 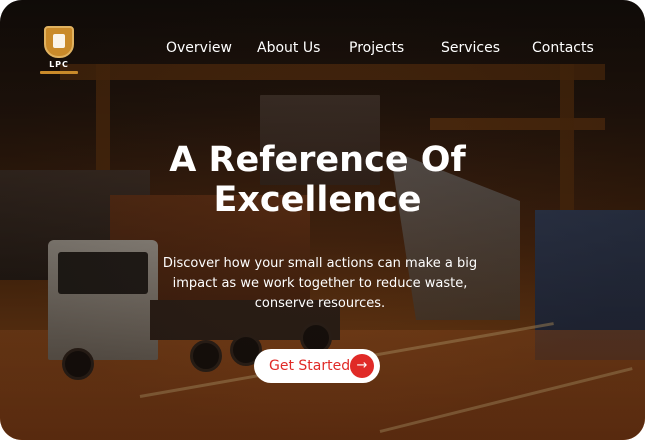 I want to click on get-started-label: Get Started, so click(x=310, y=366).